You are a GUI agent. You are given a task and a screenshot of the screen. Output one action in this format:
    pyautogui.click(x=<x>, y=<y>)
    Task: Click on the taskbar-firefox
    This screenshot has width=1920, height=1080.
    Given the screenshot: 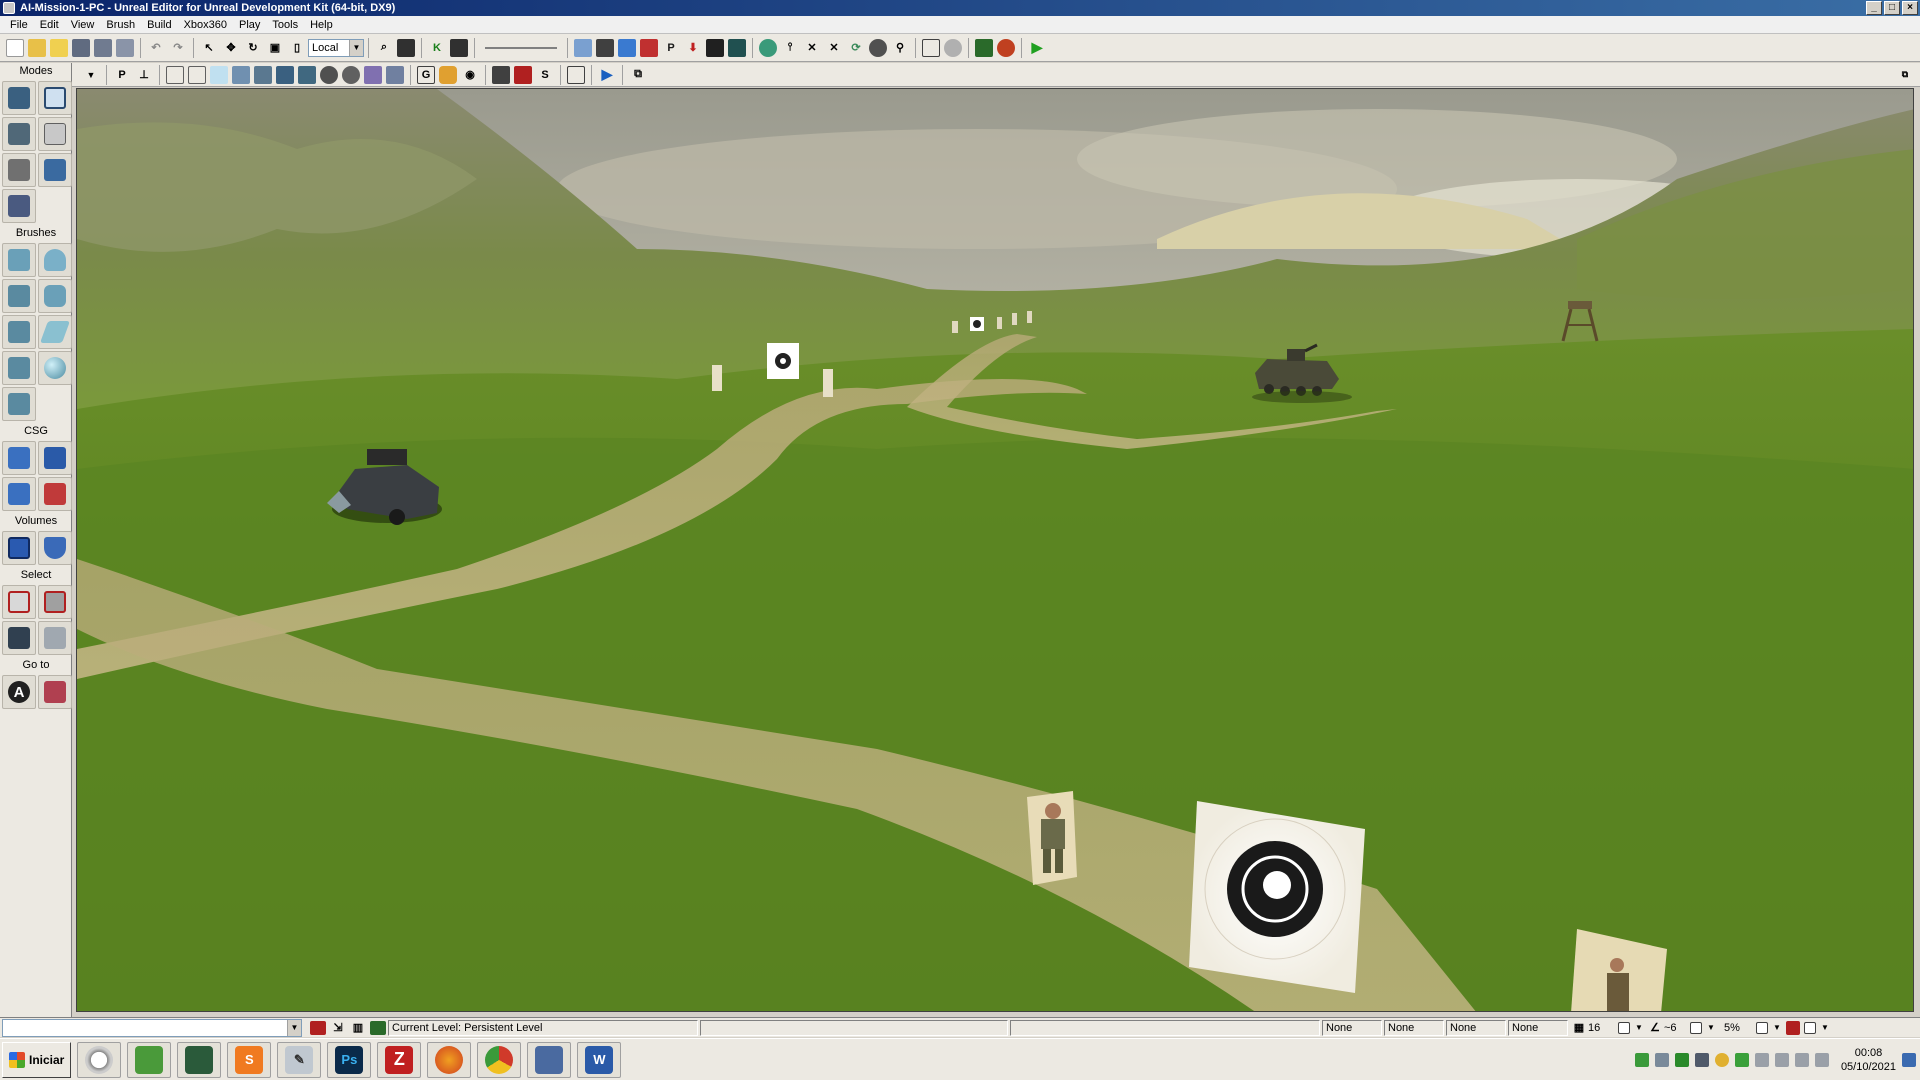 What is the action you would take?
    pyautogui.click(x=449, y=1059)
    